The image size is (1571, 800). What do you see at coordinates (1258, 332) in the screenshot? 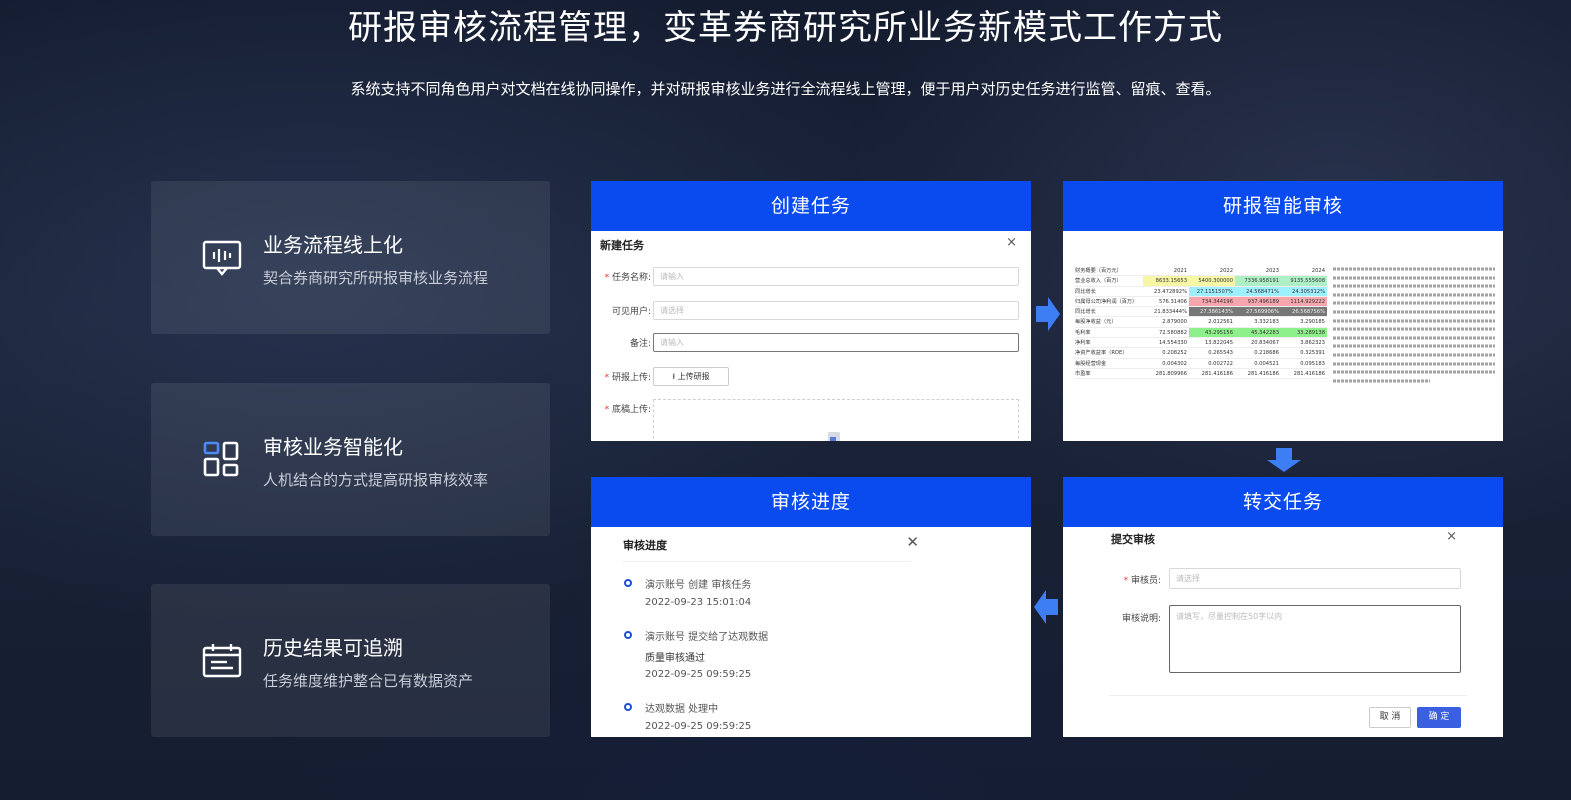
I see `table-cell: 45.342283` at bounding box center [1258, 332].